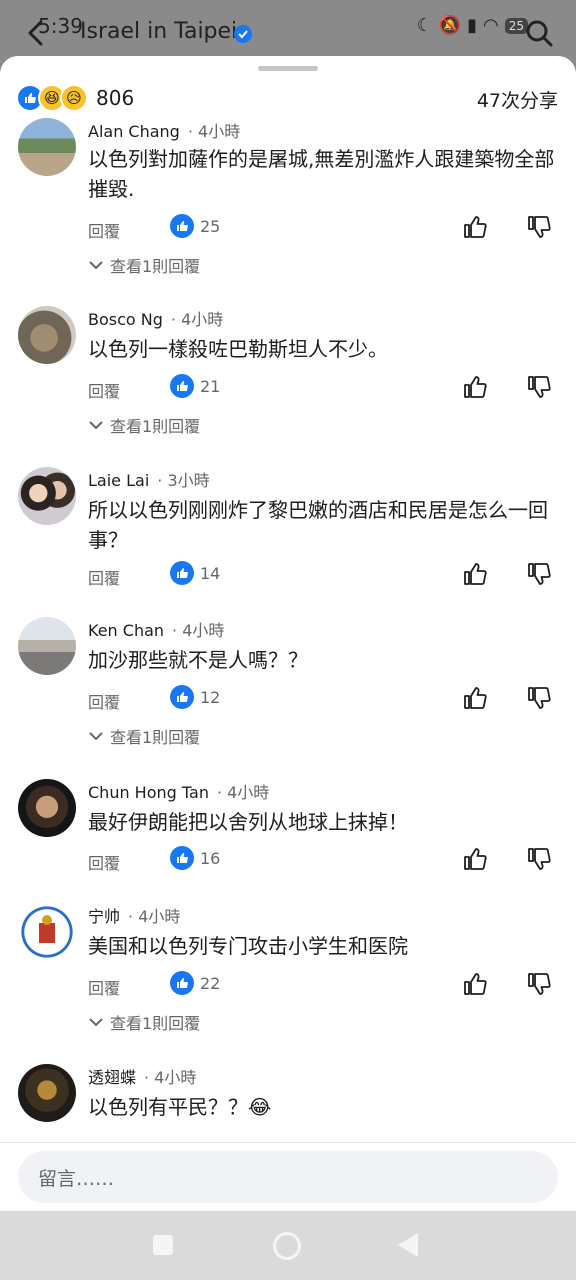  I want to click on wifi-icon: ◠, so click(491, 25).